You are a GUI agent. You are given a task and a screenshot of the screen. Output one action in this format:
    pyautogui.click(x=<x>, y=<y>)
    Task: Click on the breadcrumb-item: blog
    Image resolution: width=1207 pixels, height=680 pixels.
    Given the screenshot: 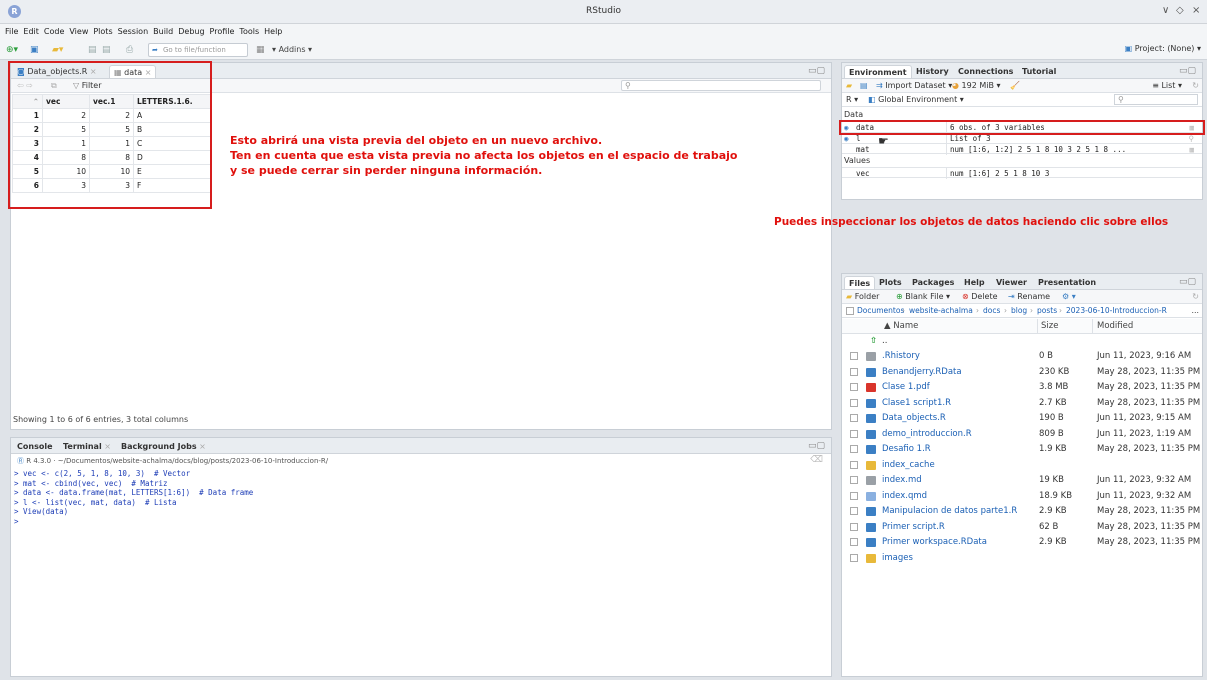 What is the action you would take?
    pyautogui.click(x=1019, y=311)
    